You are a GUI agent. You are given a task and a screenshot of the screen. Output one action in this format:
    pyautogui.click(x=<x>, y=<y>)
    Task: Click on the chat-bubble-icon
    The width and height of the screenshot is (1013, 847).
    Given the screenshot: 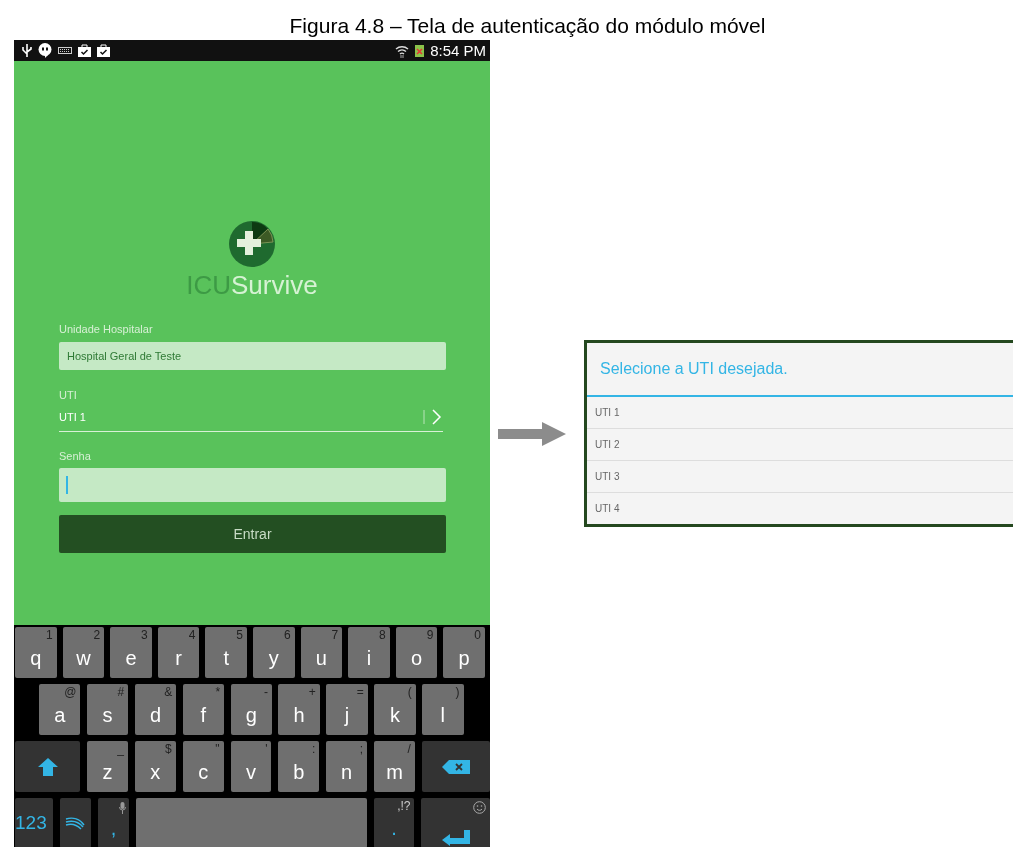 What is the action you would take?
    pyautogui.click(x=45, y=50)
    